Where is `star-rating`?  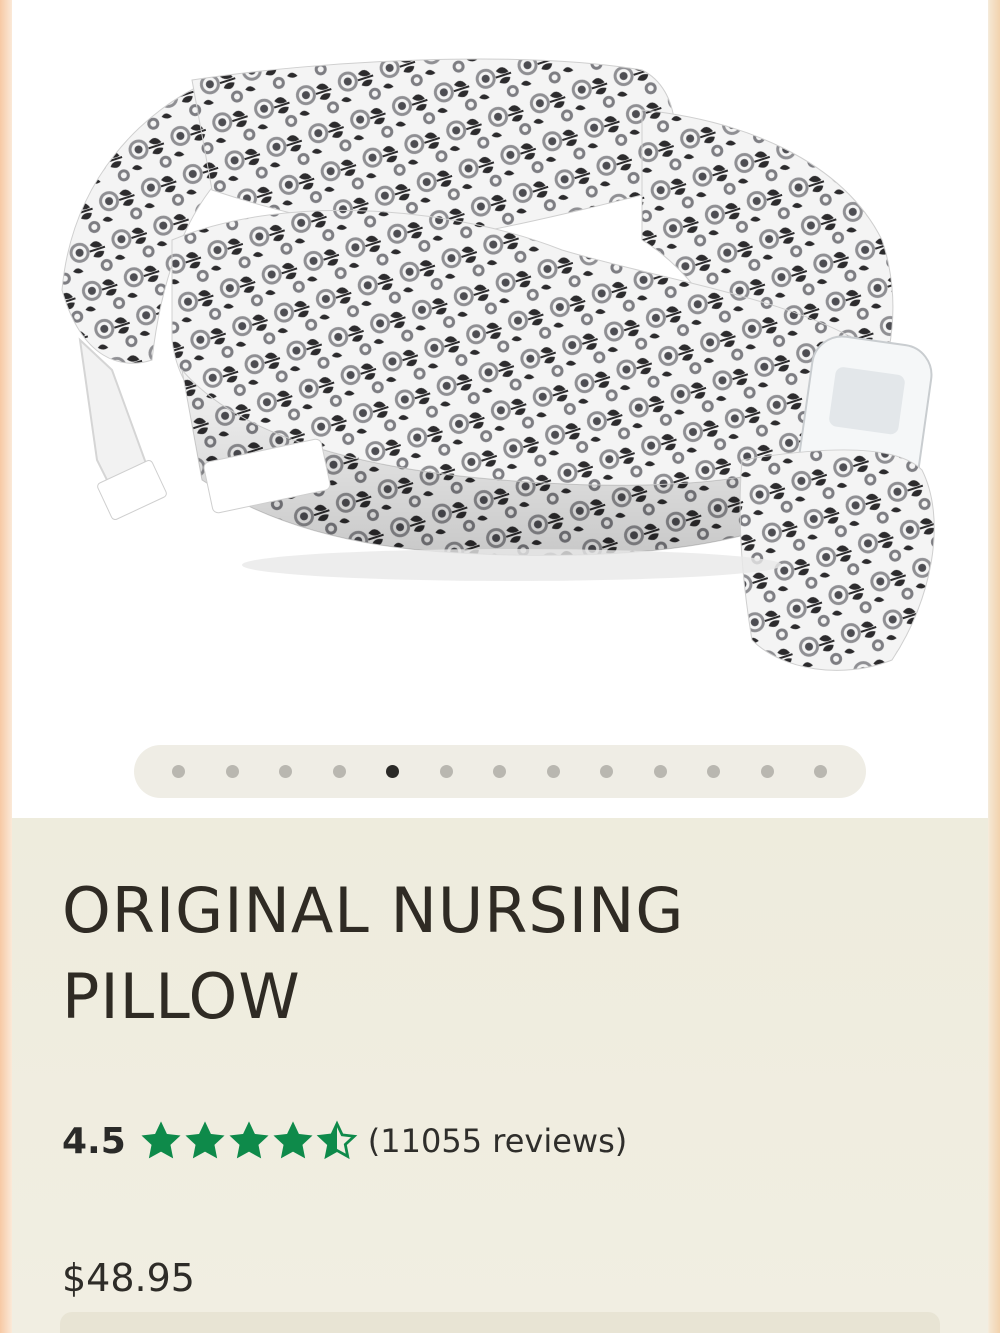 star-rating is located at coordinates (250, 1141).